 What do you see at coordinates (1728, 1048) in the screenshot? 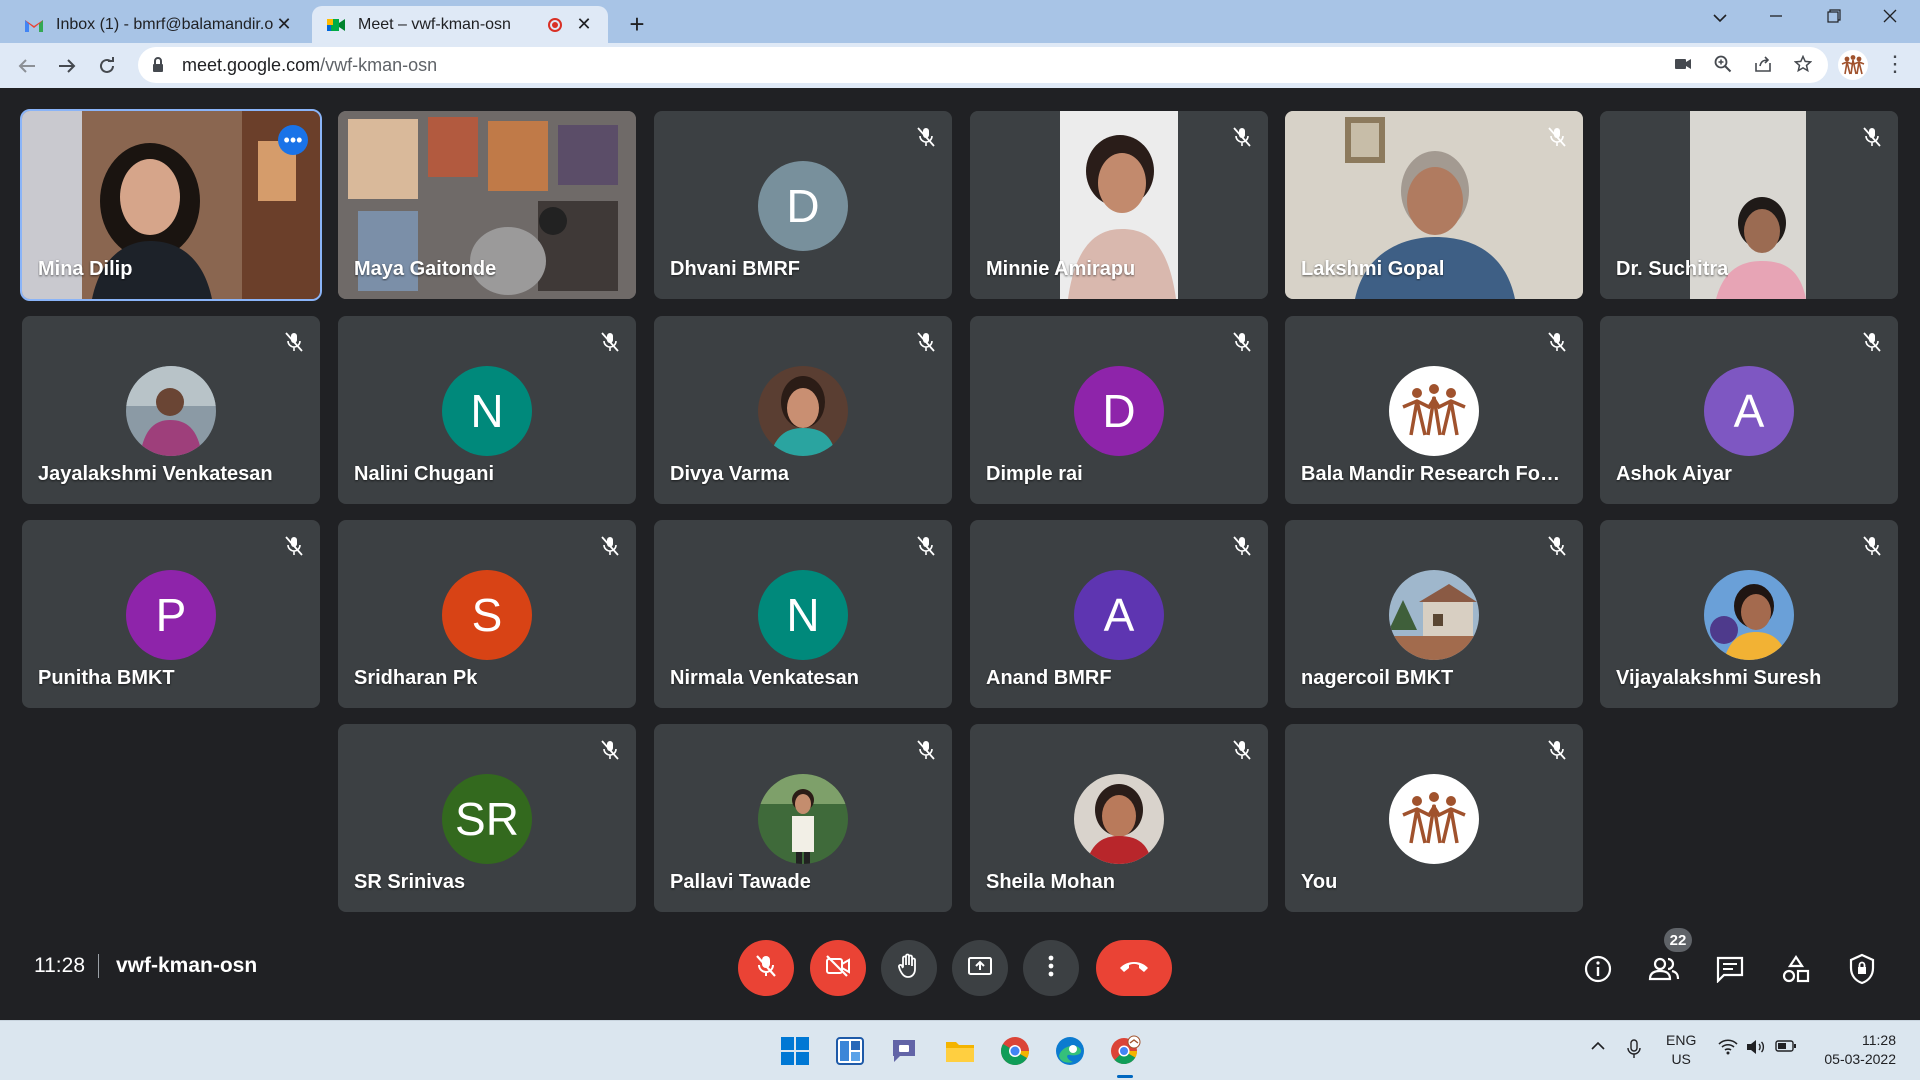
I see `wifi-icon` at bounding box center [1728, 1048].